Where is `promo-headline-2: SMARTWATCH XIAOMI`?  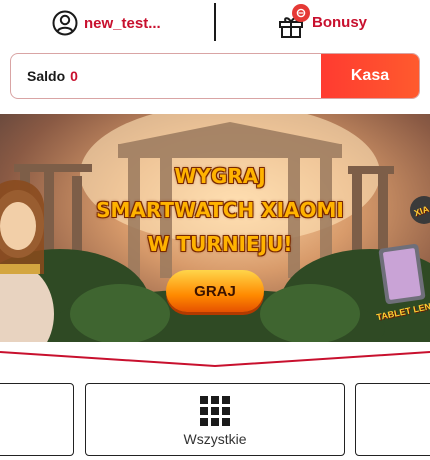 promo-headline-2: SMARTWATCH XIAOMI is located at coordinates (220, 210).